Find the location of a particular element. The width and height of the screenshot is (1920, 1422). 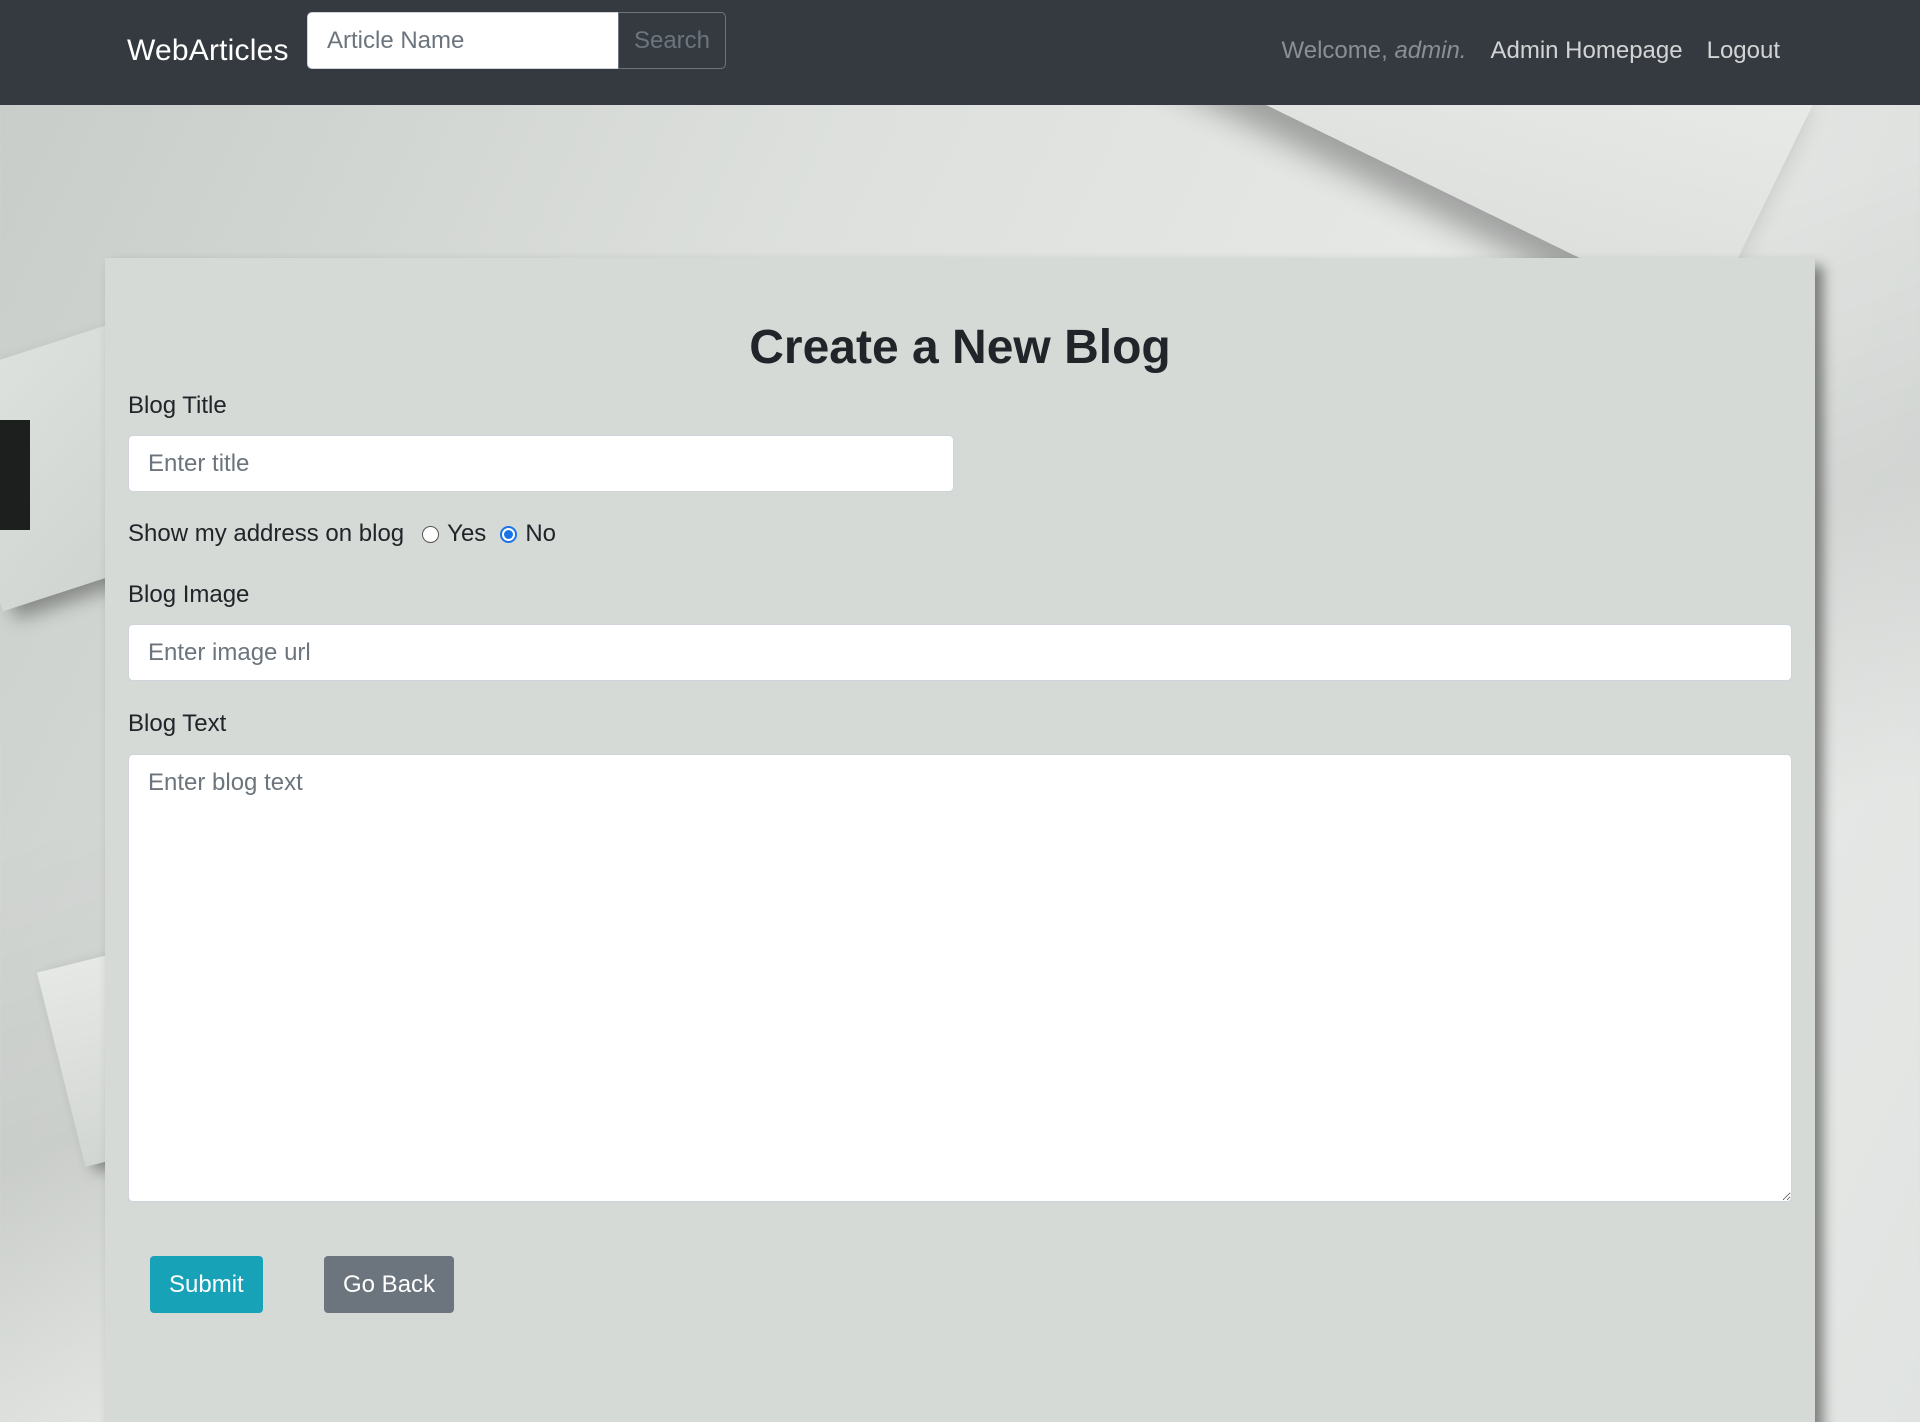

address-visibility-group: Show my address on blog Yes No is located at coordinates (349, 534).